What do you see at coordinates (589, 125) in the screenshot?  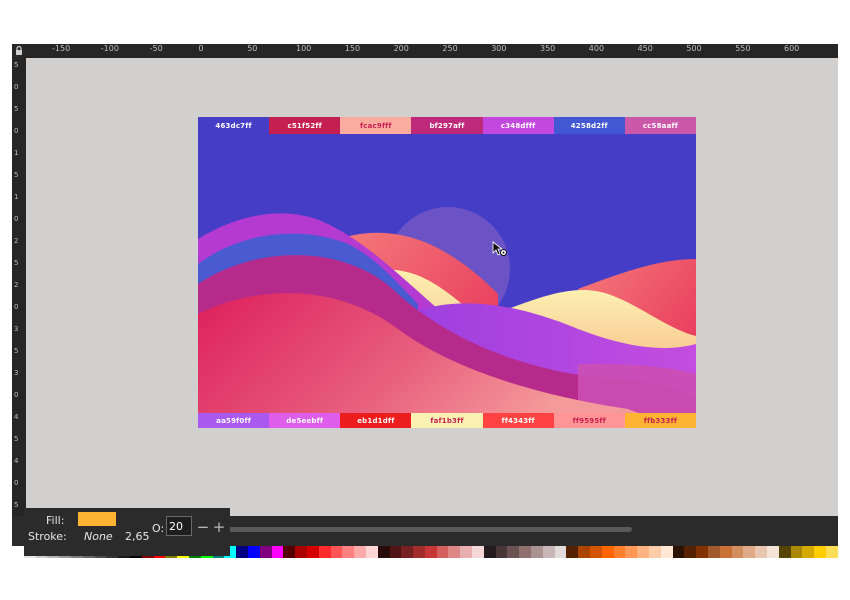 I see `color-swatch-label: 4258d2ff` at bounding box center [589, 125].